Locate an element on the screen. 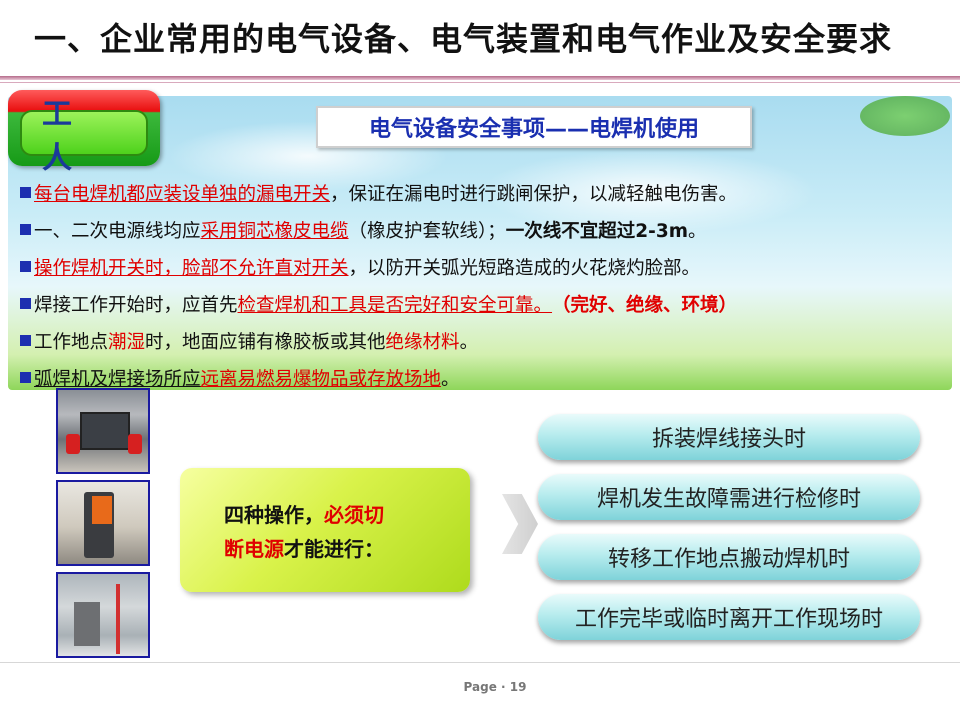  leaf-decoration is located at coordinates (905, 116).